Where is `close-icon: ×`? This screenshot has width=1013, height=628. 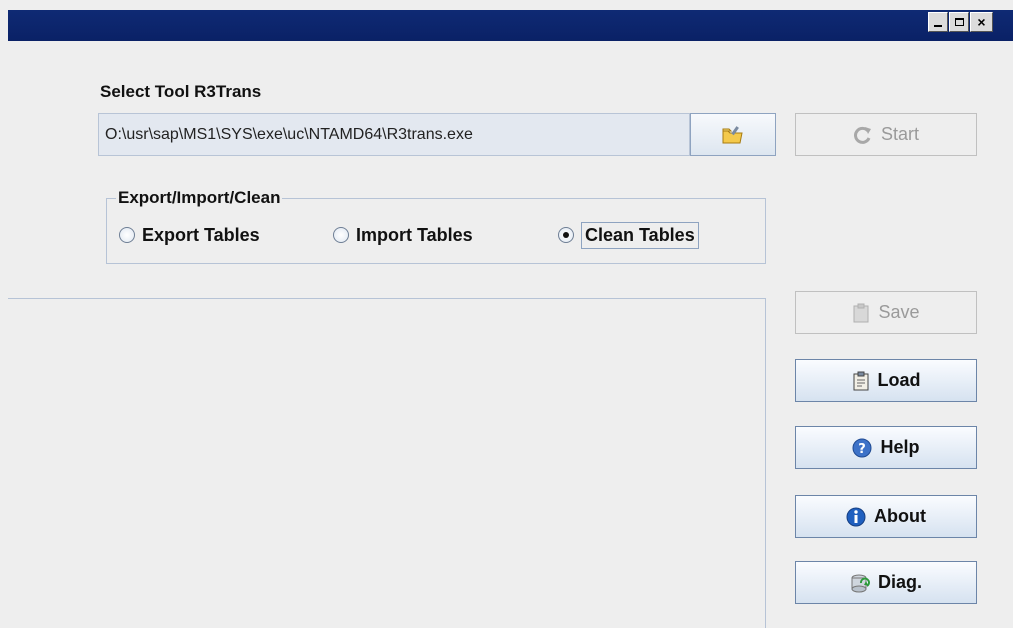
close-icon: × is located at coordinates (981, 22).